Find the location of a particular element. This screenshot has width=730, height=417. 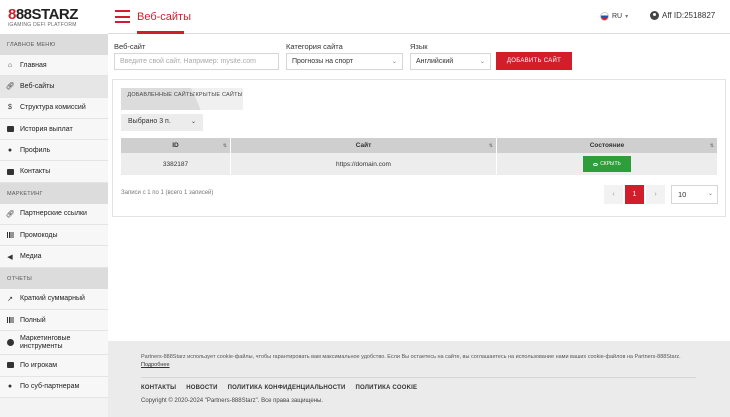

table-row: 3382187 https://domain.com СКРЫТЬ is located at coordinates (419, 164).